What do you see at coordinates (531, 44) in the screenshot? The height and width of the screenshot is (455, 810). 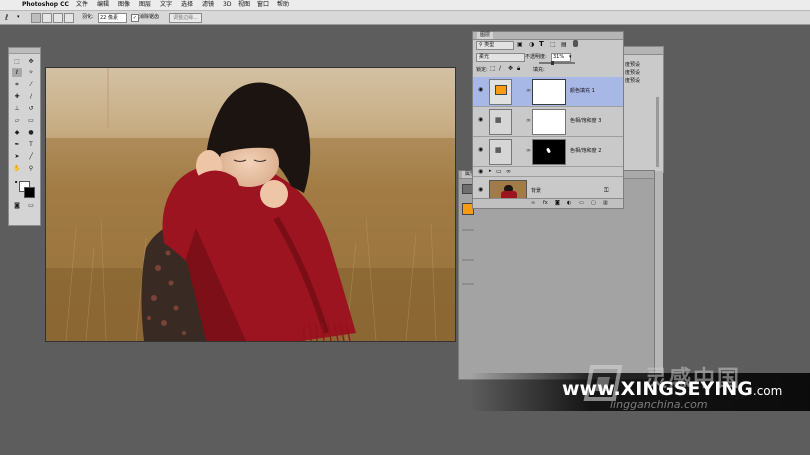 I see `filter-adjustment-icon: ◑` at bounding box center [531, 44].